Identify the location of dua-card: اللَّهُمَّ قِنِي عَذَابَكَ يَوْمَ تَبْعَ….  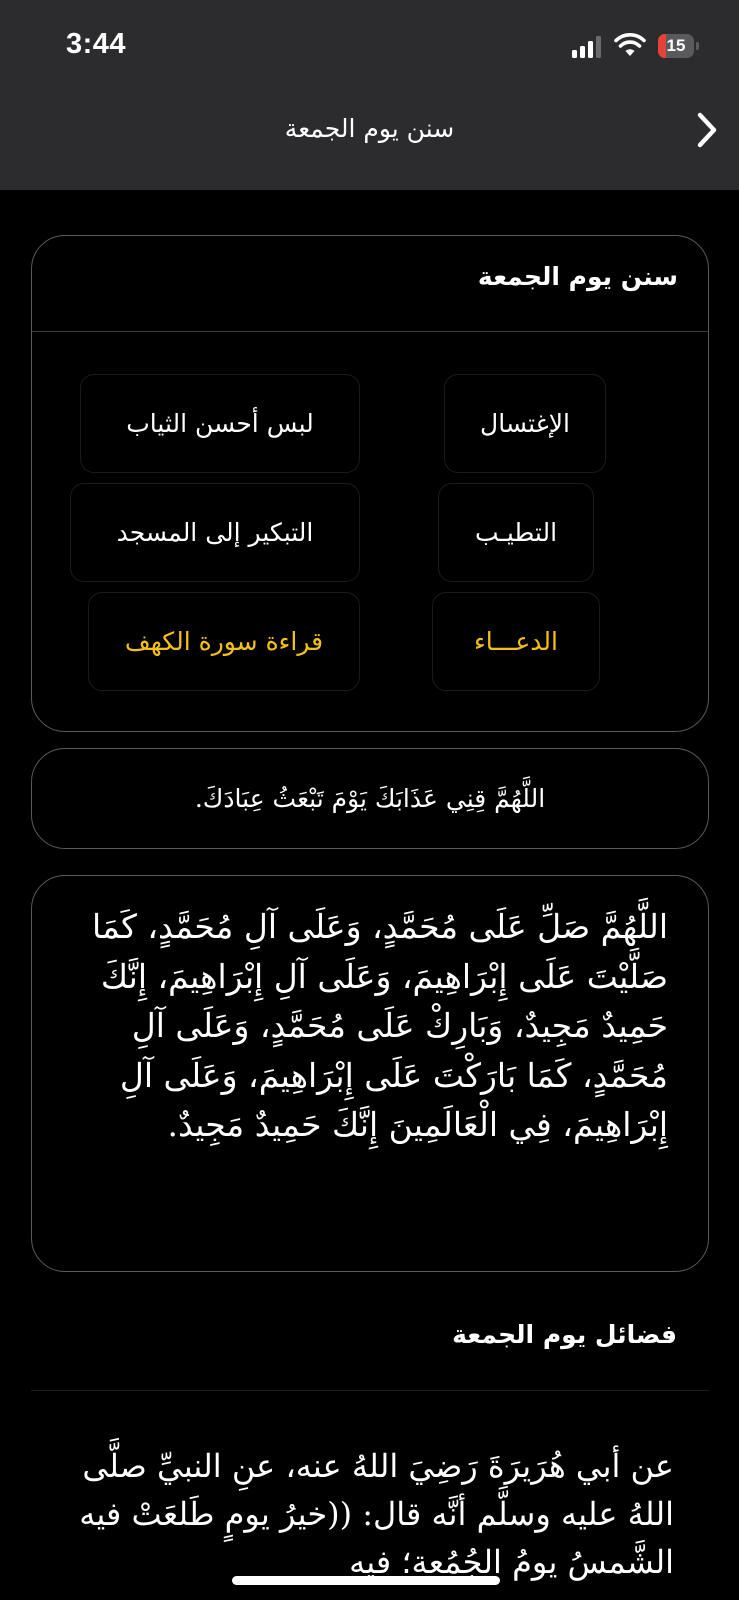
(370, 798).